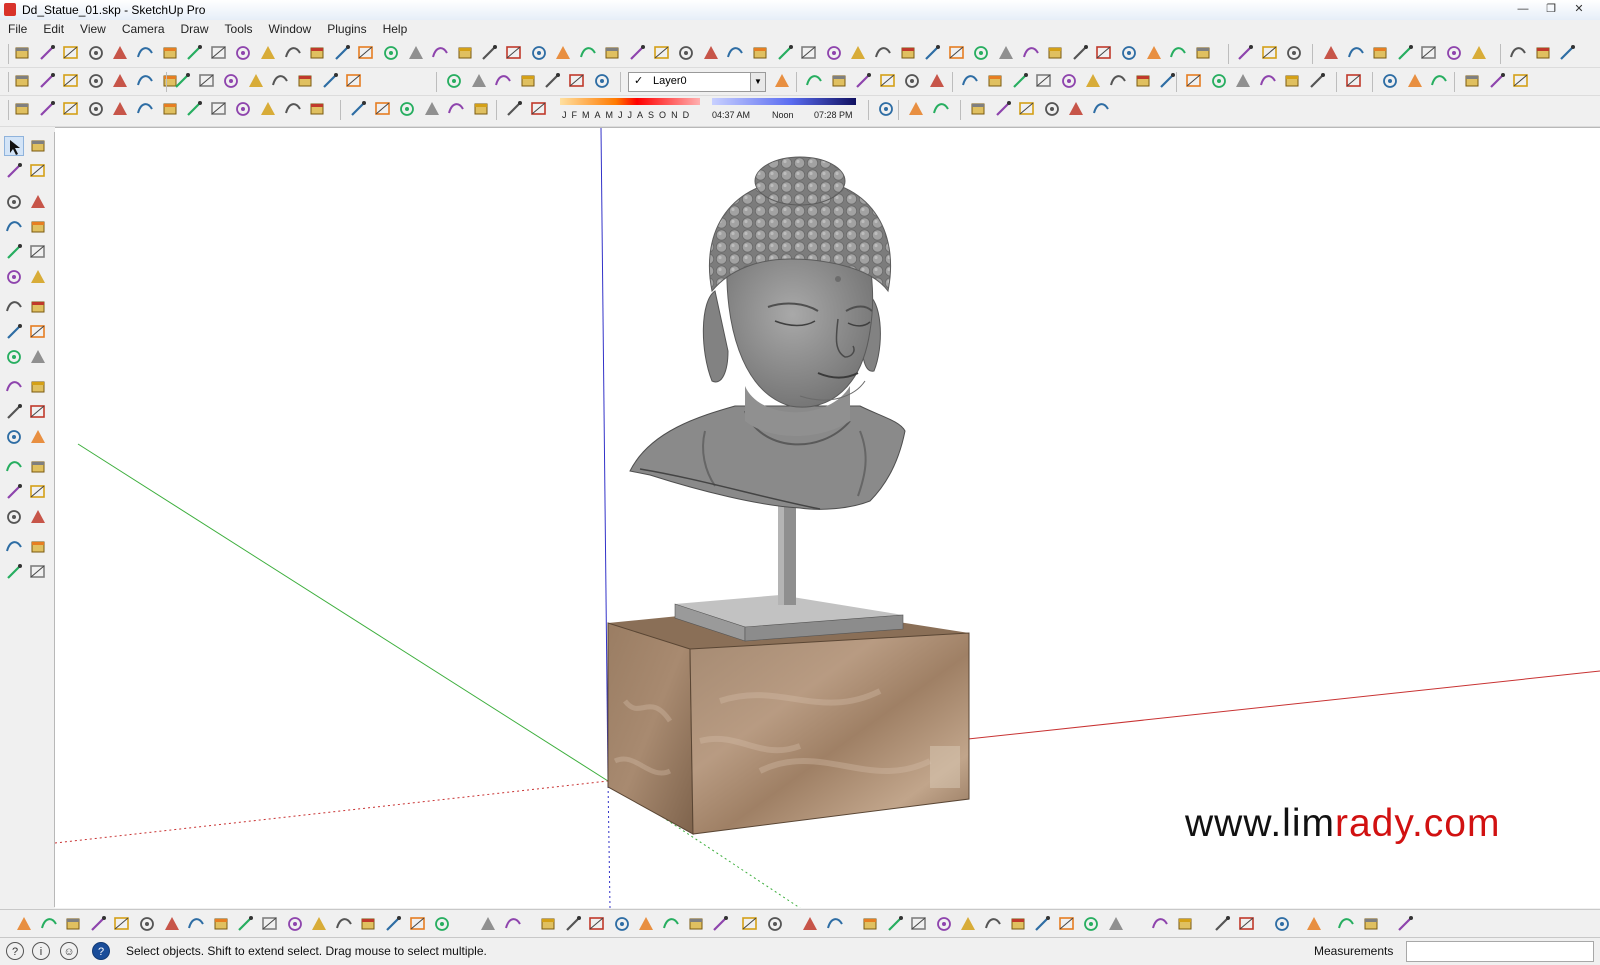 The image size is (1600, 965). Describe the element at coordinates (101, 951) in the screenshot. I see `help-icon: ?` at that location.